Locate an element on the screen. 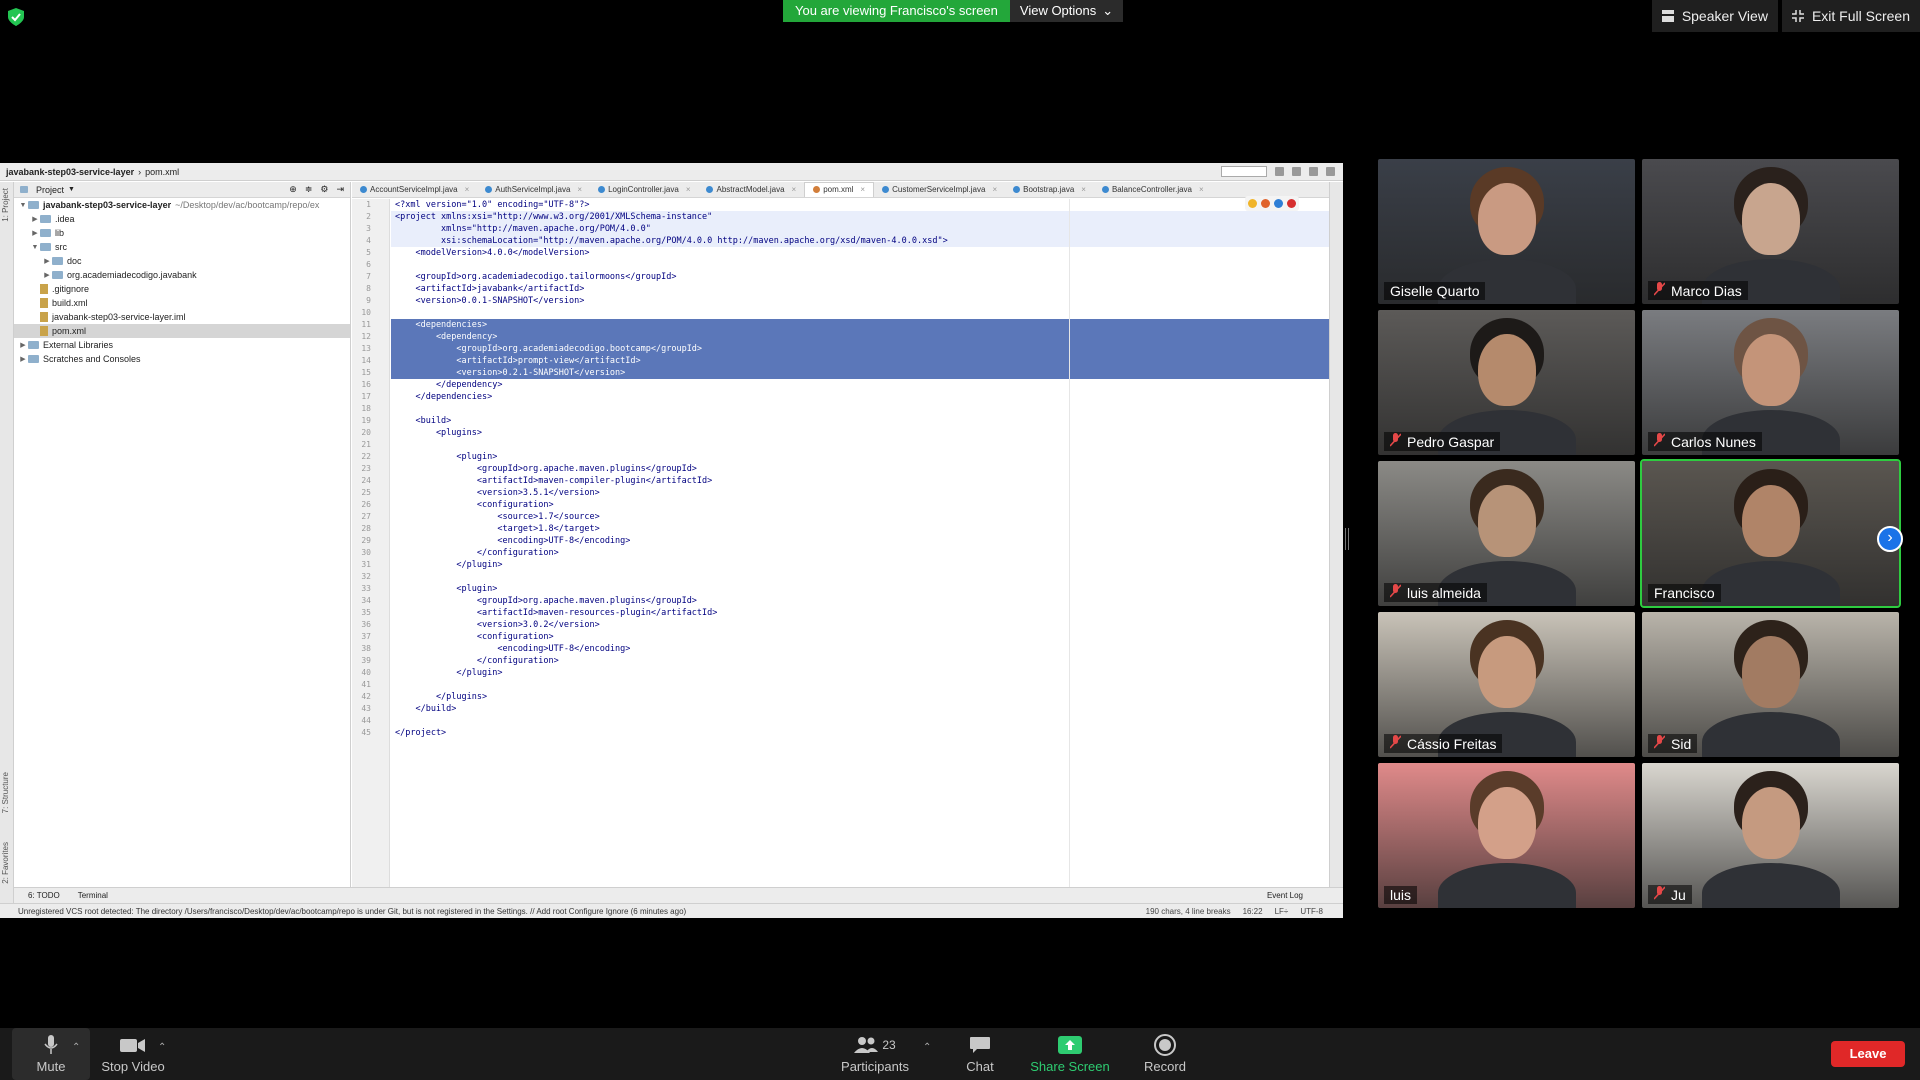 This screenshot has height=1080, width=1920. line-number: 19 is located at coordinates (370, 421).